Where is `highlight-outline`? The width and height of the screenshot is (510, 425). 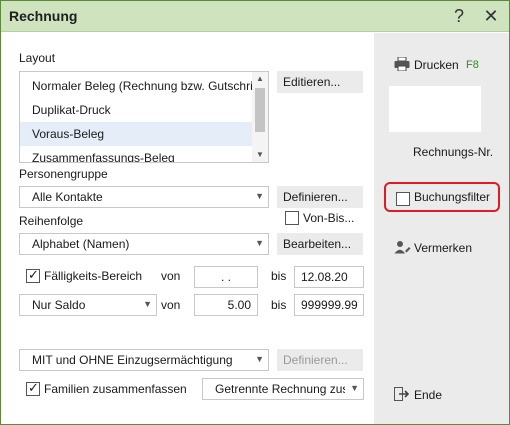 highlight-outline is located at coordinates (442, 197).